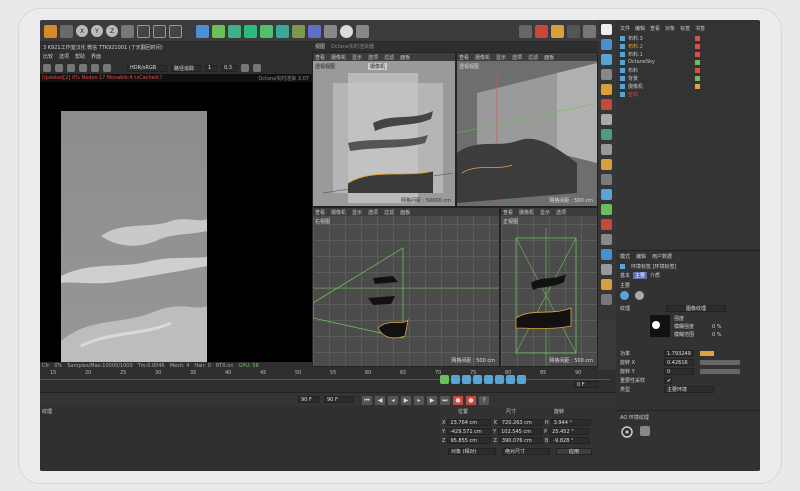 The width and height of the screenshot is (800, 491). What do you see at coordinates (688, 94) in the screenshot?
I see `list-item: 空白` at bounding box center [688, 94].